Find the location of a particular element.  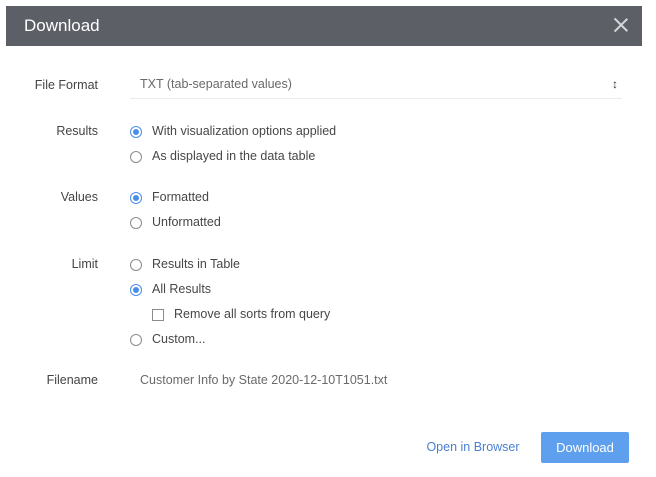

limit-option-results-in-table: Results in Table is located at coordinates (190, 266).